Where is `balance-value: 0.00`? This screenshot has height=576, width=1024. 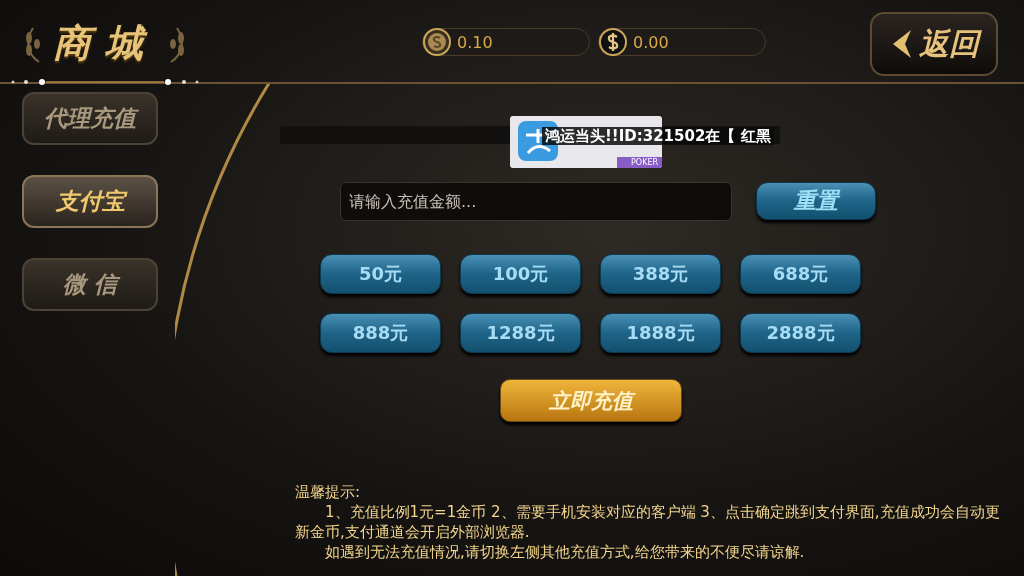
balance-value: 0.00 is located at coordinates (651, 42).